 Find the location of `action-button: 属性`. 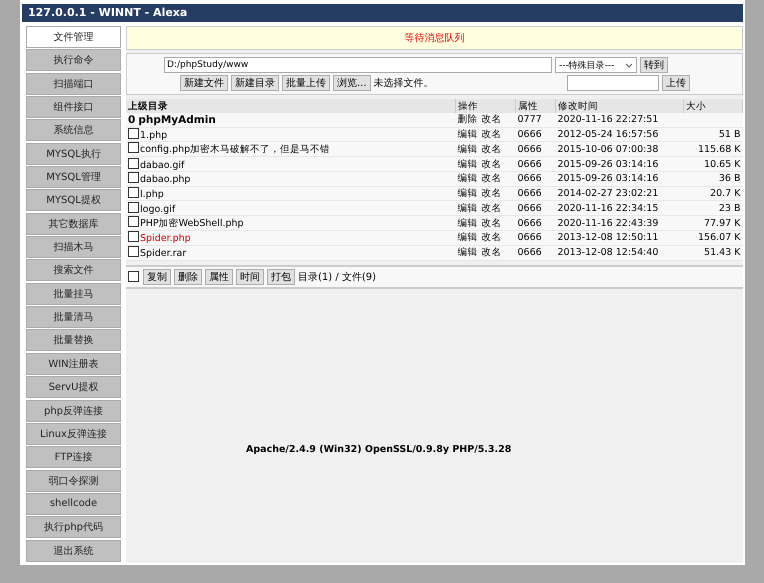

action-button: 属性 is located at coordinates (219, 276).